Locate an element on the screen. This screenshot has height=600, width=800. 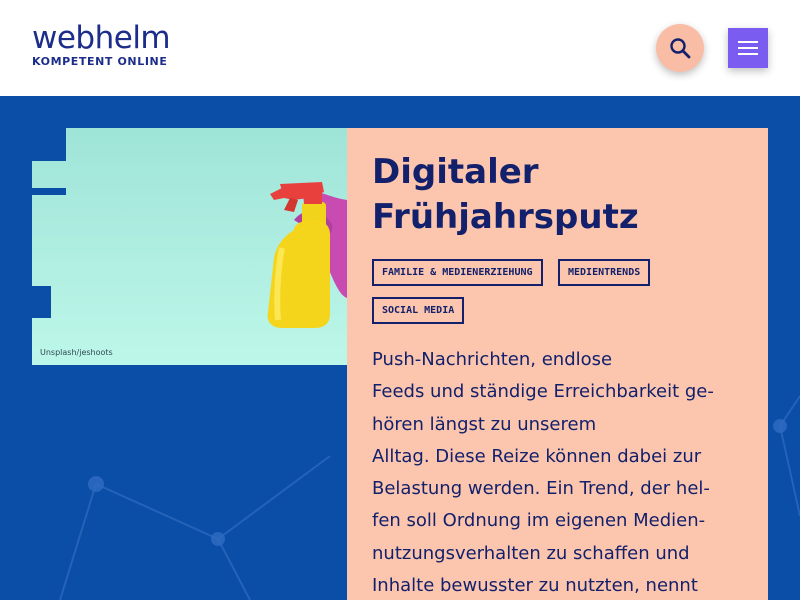
article-title-line-2: Frühjahrsputz is located at coordinates (505, 217).